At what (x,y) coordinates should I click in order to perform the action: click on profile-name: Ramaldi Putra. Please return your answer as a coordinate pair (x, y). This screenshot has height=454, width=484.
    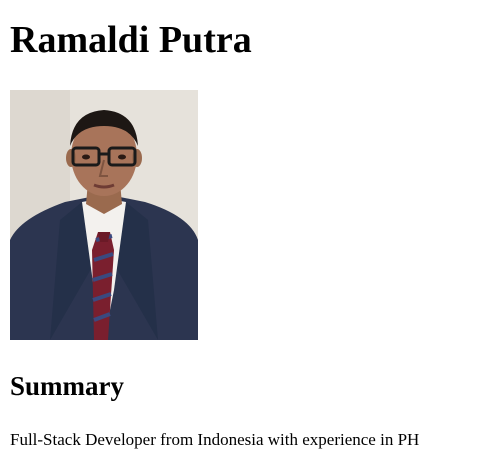
    Looking at the image, I should click on (131, 40).